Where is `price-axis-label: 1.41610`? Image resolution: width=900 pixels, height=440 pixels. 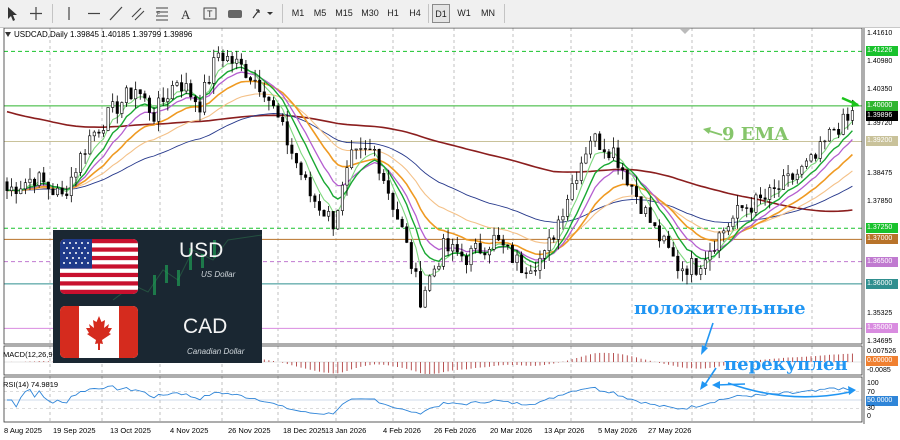 price-axis-label: 1.41610 is located at coordinates (880, 34).